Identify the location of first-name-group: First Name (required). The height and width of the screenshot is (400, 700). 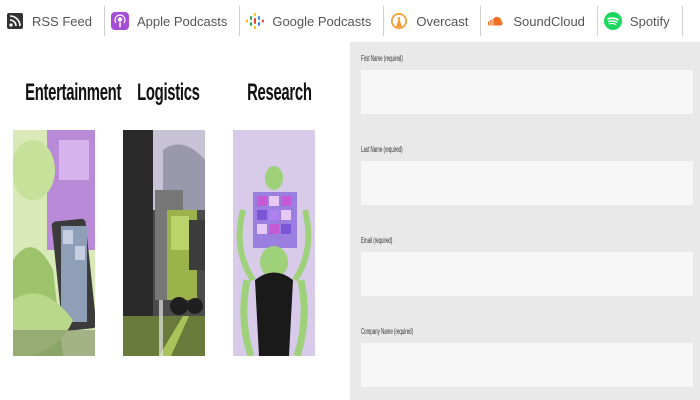
(527, 84).